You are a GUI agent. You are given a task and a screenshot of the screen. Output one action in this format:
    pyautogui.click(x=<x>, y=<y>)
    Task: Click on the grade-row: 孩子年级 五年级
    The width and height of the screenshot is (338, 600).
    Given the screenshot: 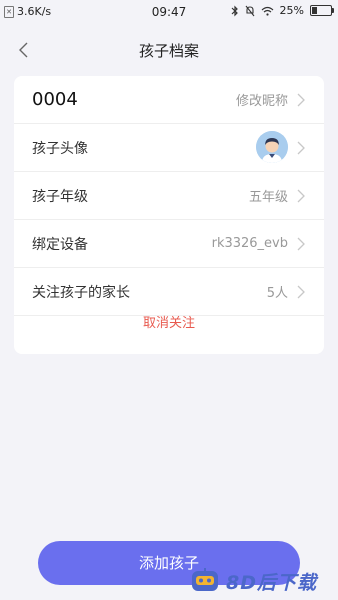 What is the action you would take?
    pyautogui.click(x=169, y=196)
    